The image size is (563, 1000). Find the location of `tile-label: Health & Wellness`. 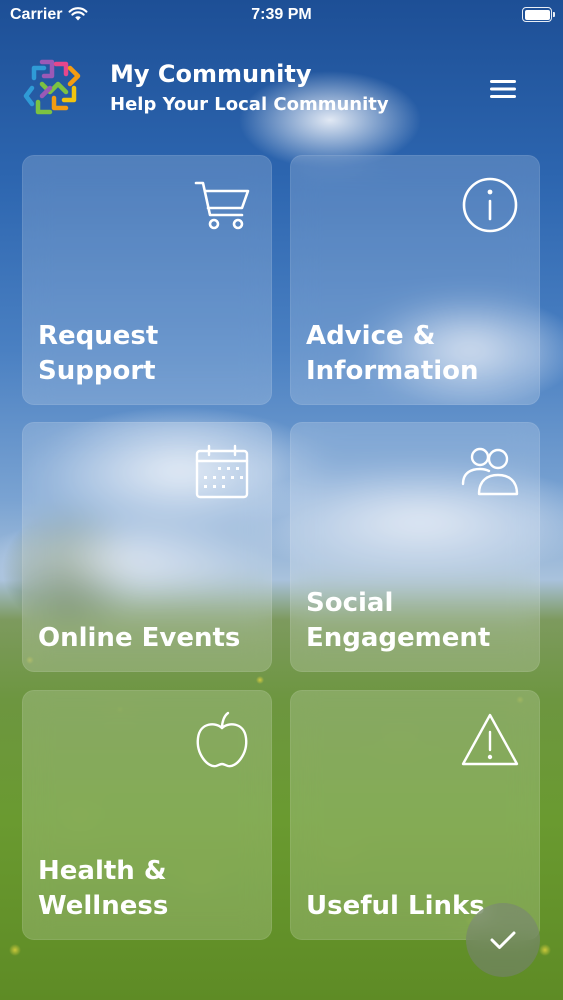

tile-label: Health & Wellness is located at coordinates (103, 888).